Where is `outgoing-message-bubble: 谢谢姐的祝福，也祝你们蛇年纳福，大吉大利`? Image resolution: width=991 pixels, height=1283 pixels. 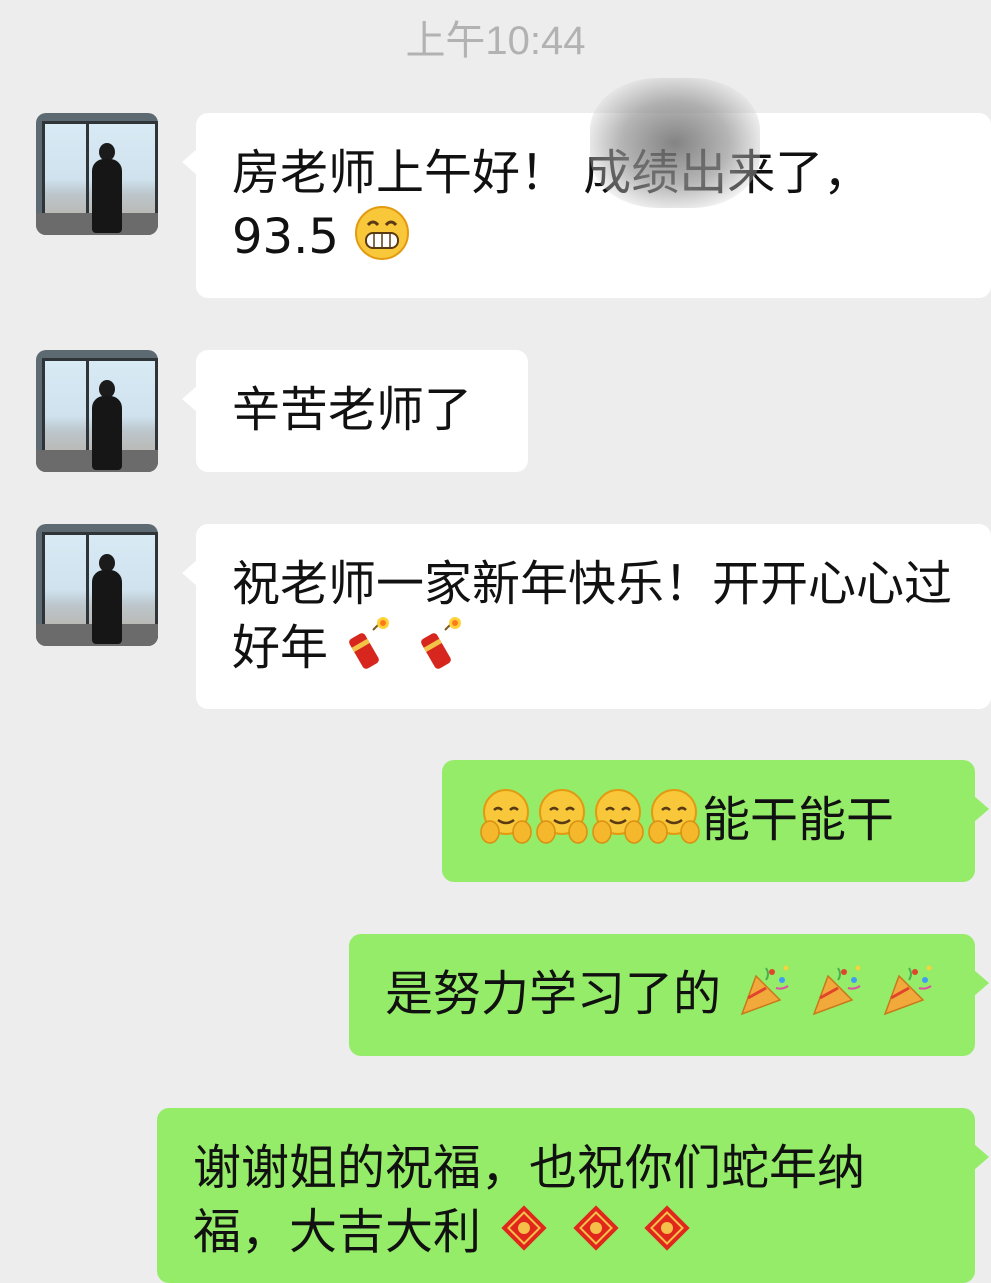
outgoing-message-bubble: 谢谢姐的祝福，也祝你们蛇年纳福，大吉大利 is located at coordinates (573, 1195).